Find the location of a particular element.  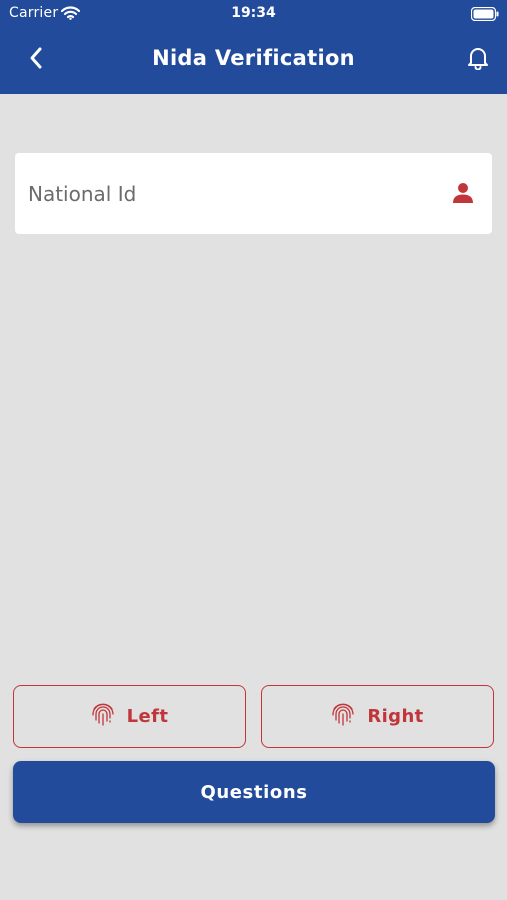

national-id-field is located at coordinates (253, 193).